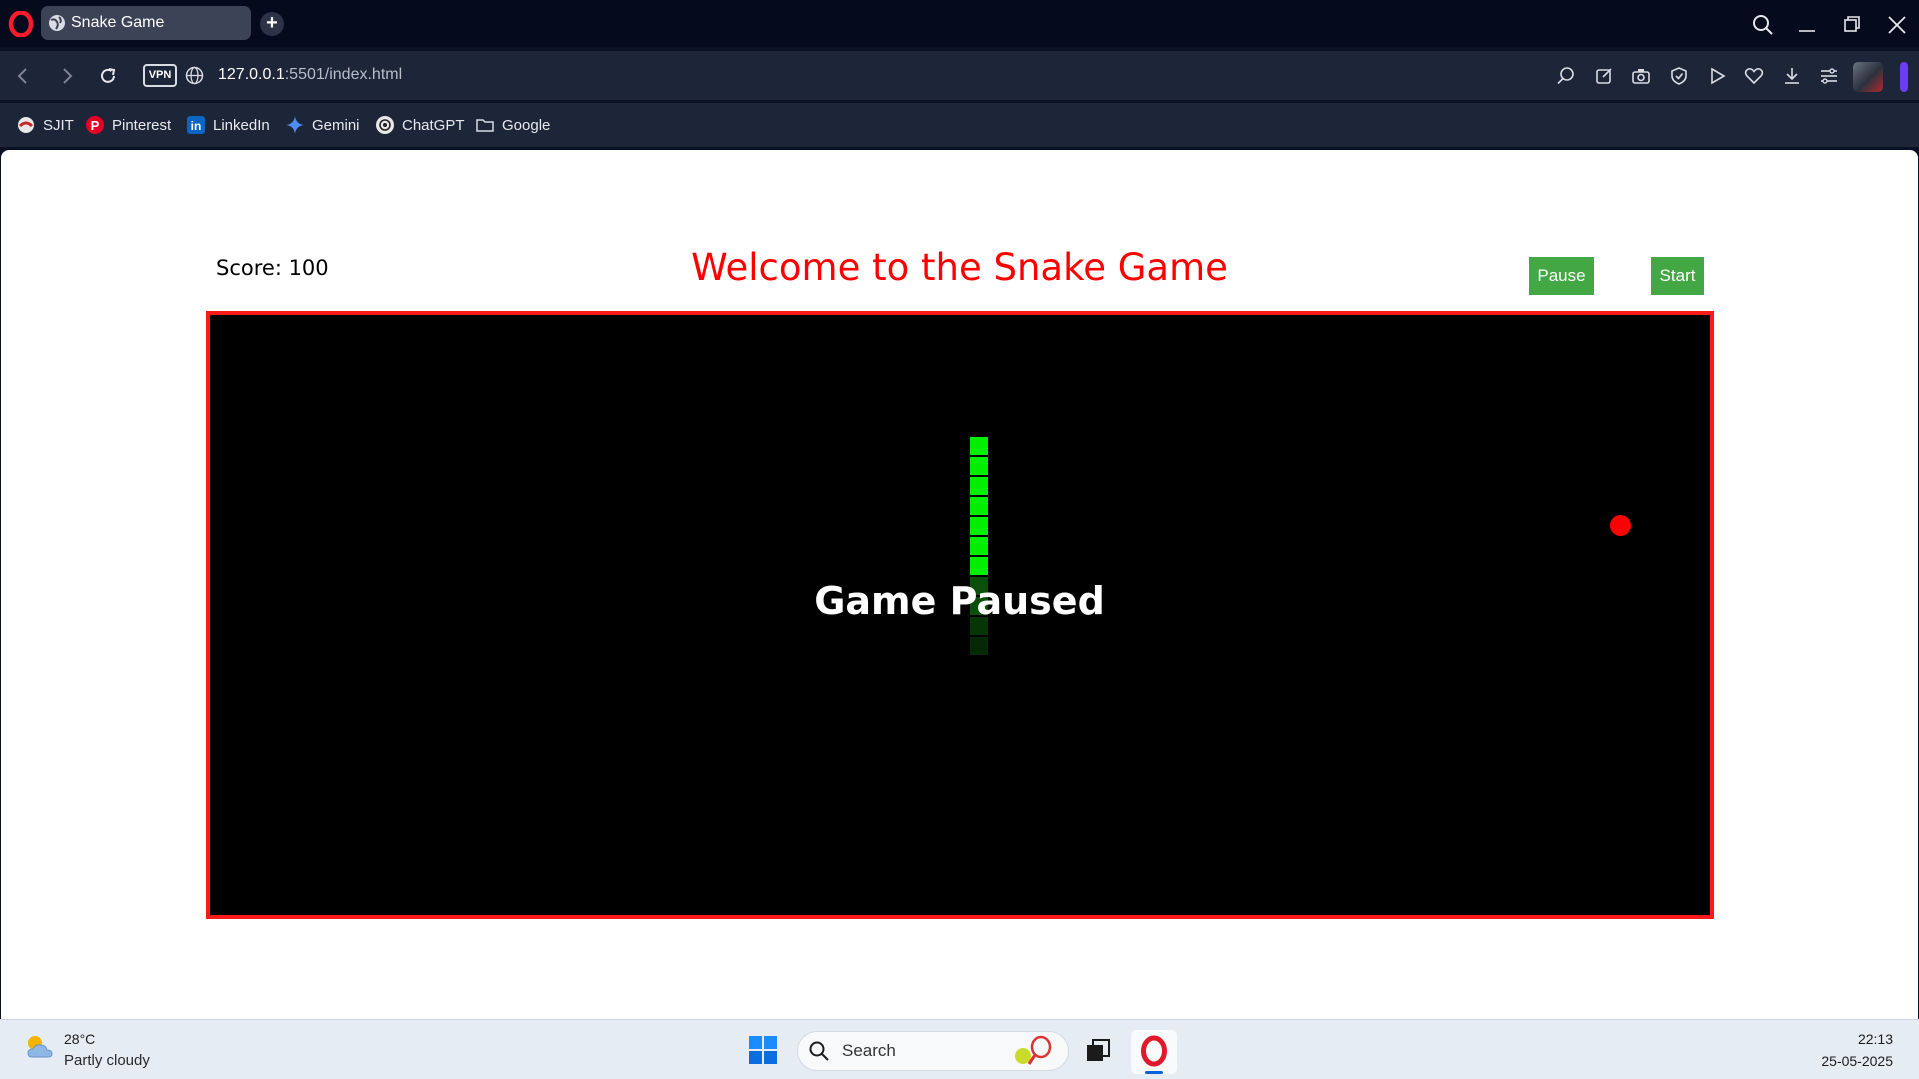  What do you see at coordinates (1763, 25) in the screenshot?
I see `search-tabs-icon` at bounding box center [1763, 25].